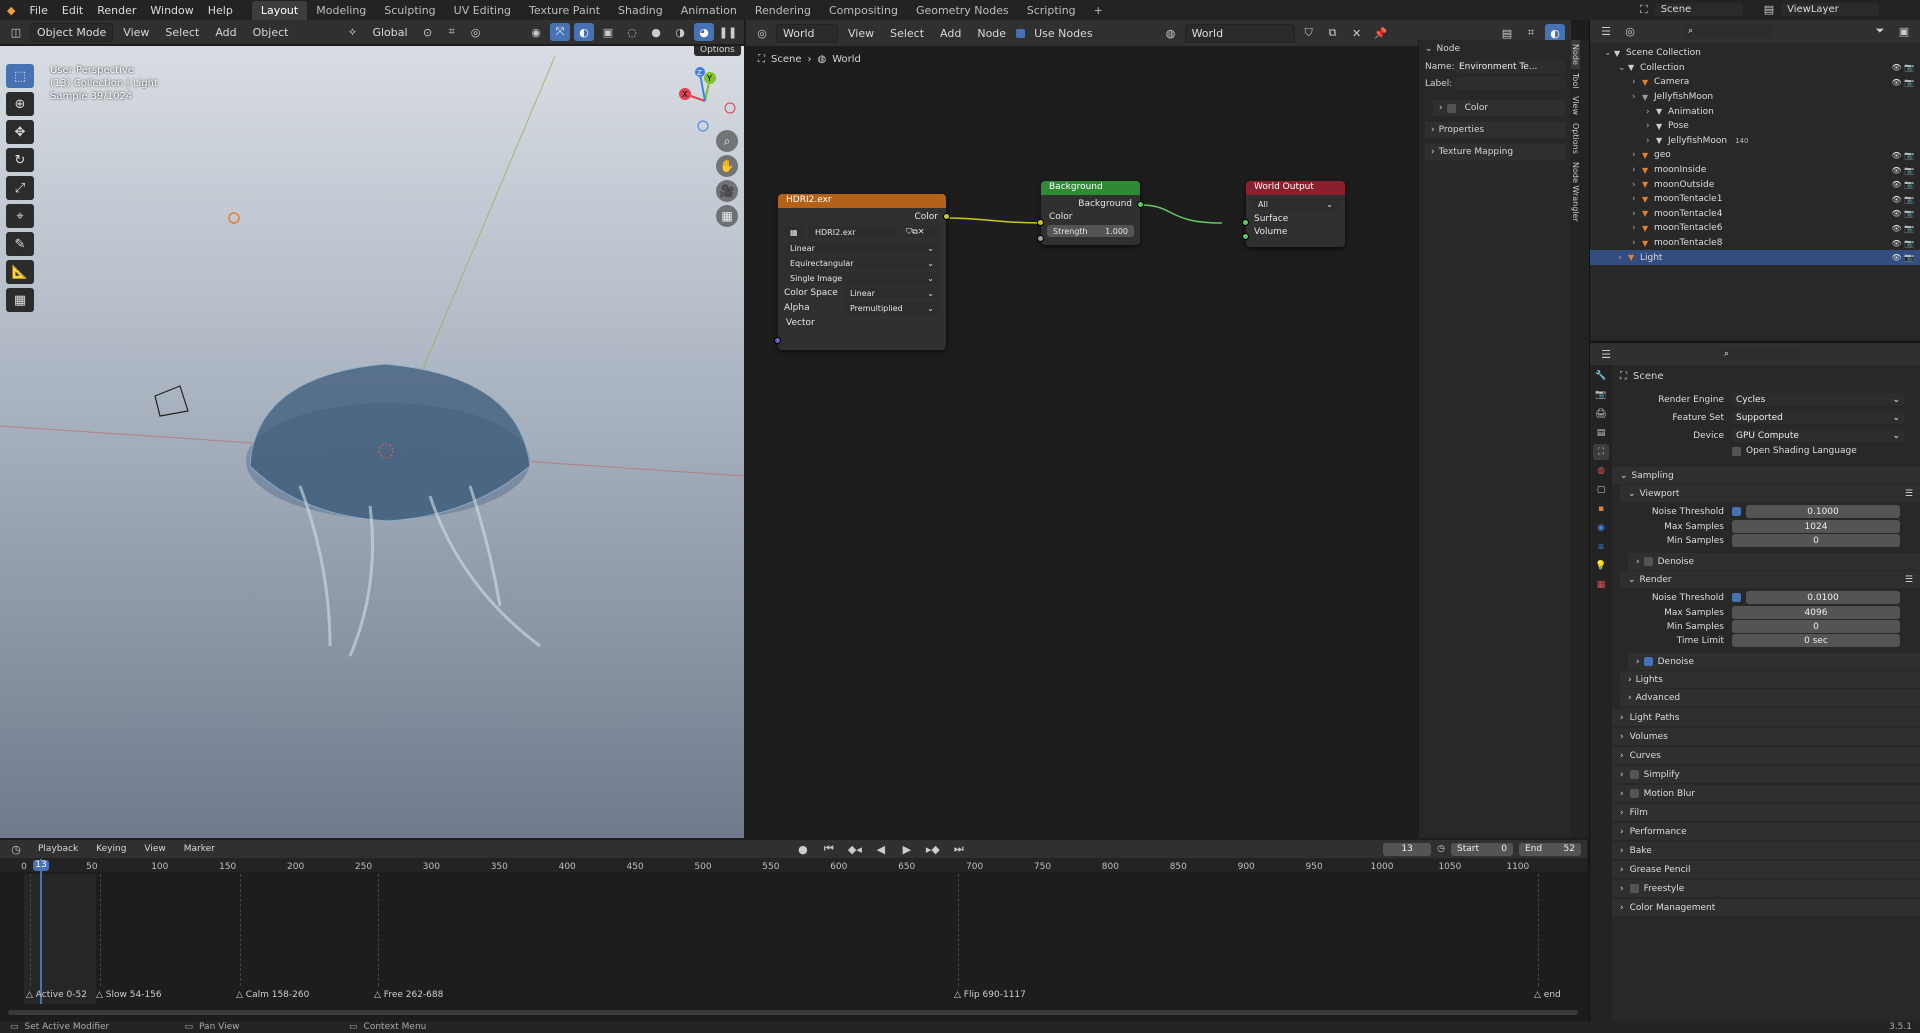  I want to click on outliner-row: › ▼ moonInside 👁 📷, so click(1755, 170).